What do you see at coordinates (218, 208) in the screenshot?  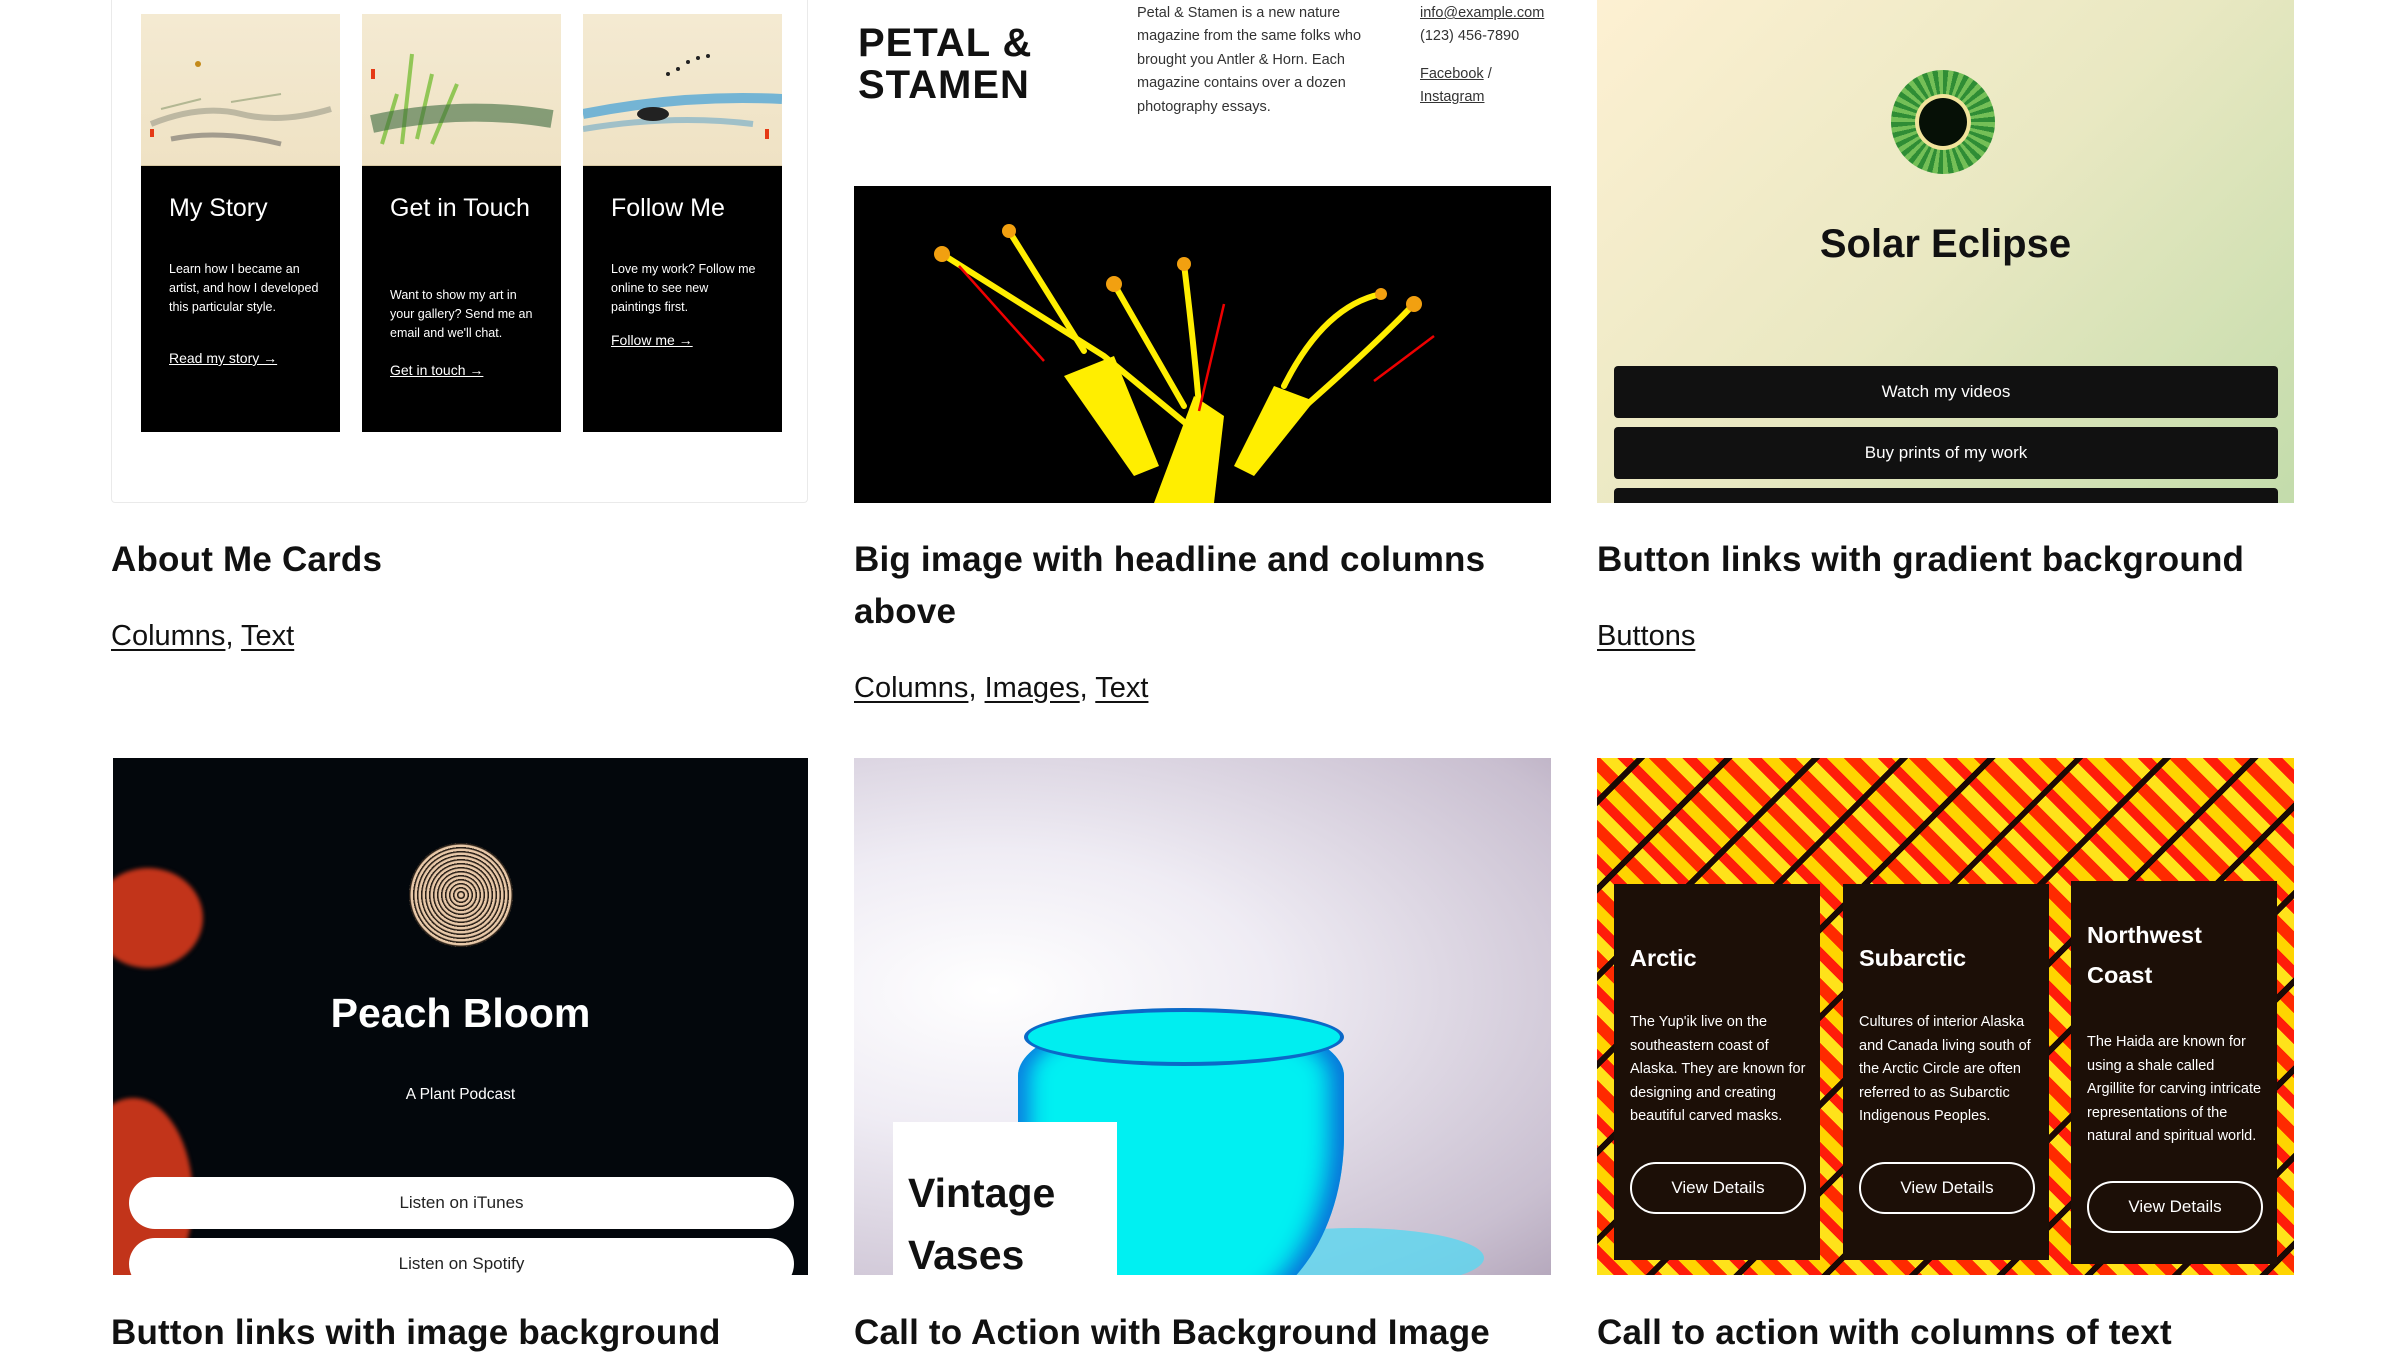 I see `about-card-heading: My Story` at bounding box center [218, 208].